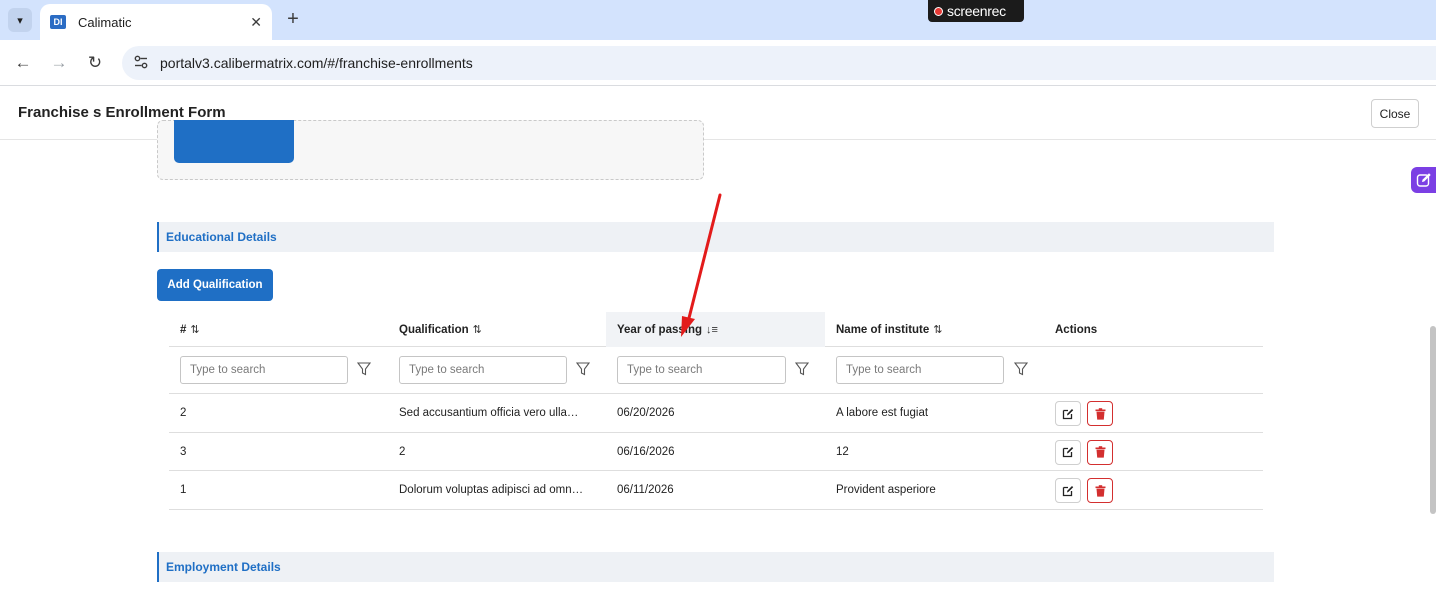  Describe the element at coordinates (483, 370) in the screenshot. I see `filter-input-qualification` at that location.